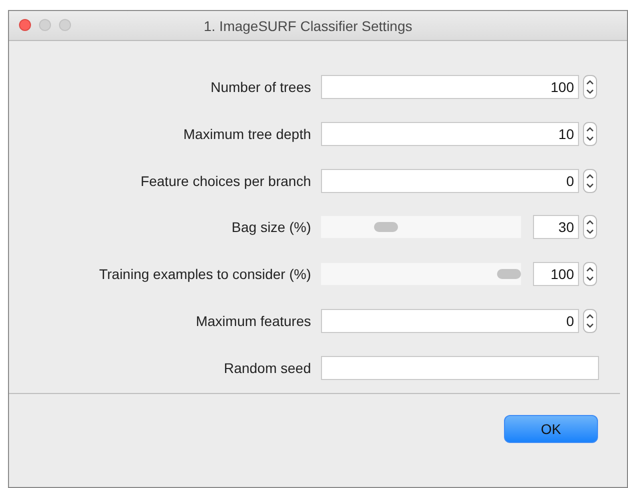 The image size is (628, 488). Describe the element at coordinates (253, 320) in the screenshot. I see `setting-label: Maximum features` at that location.